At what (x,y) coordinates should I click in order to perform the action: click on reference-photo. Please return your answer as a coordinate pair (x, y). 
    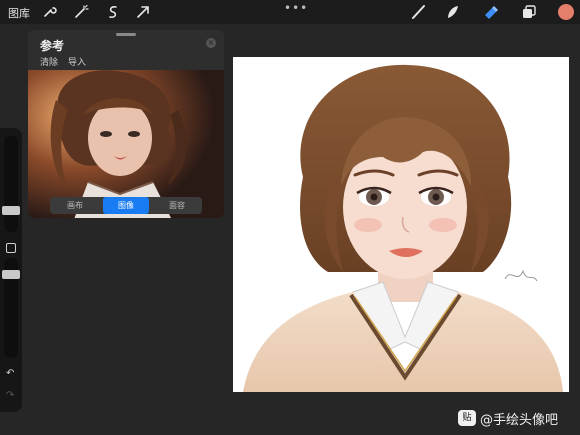
    Looking at the image, I should click on (126, 144).